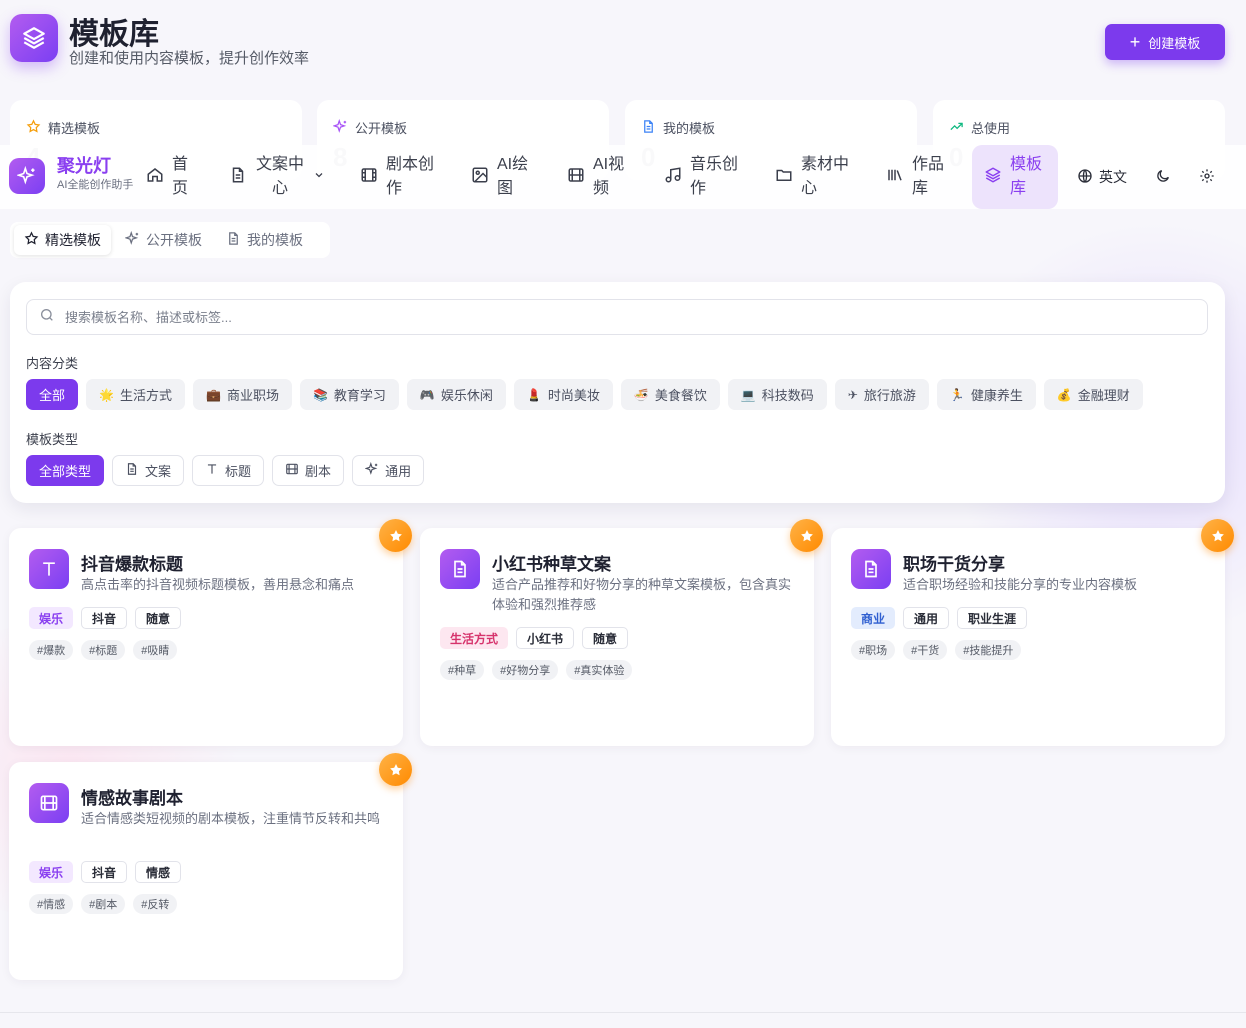 The image size is (1246, 1028). Describe the element at coordinates (525, 670) in the screenshot. I see `tag: #好物分享` at that location.